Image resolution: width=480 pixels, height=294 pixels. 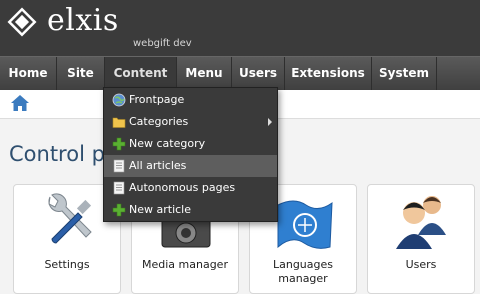 What do you see at coordinates (190, 166) in the screenshot?
I see `menu-item-all-articles: All articles` at bounding box center [190, 166].